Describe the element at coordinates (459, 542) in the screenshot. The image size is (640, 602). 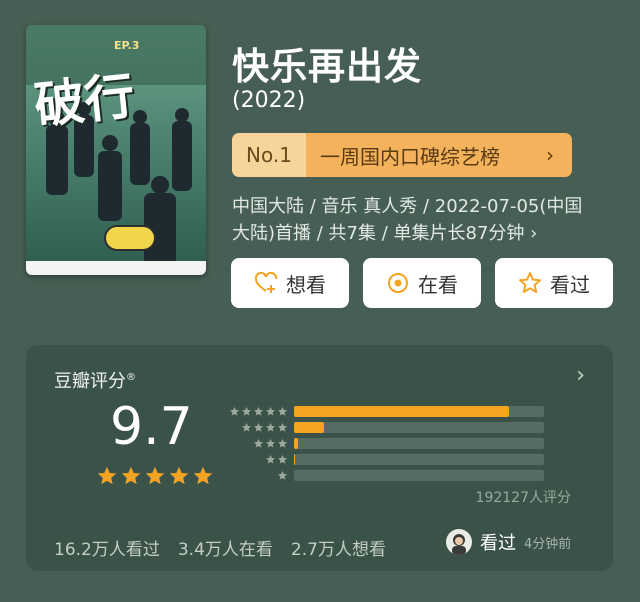
I see `avatar` at that location.